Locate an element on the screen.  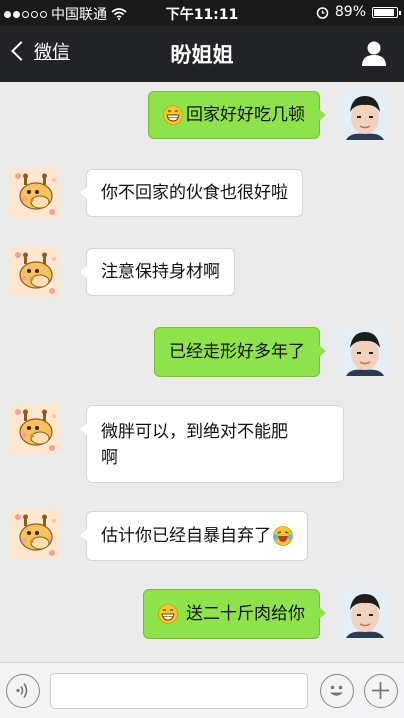
voice-icon is located at coordinates (22, 690).